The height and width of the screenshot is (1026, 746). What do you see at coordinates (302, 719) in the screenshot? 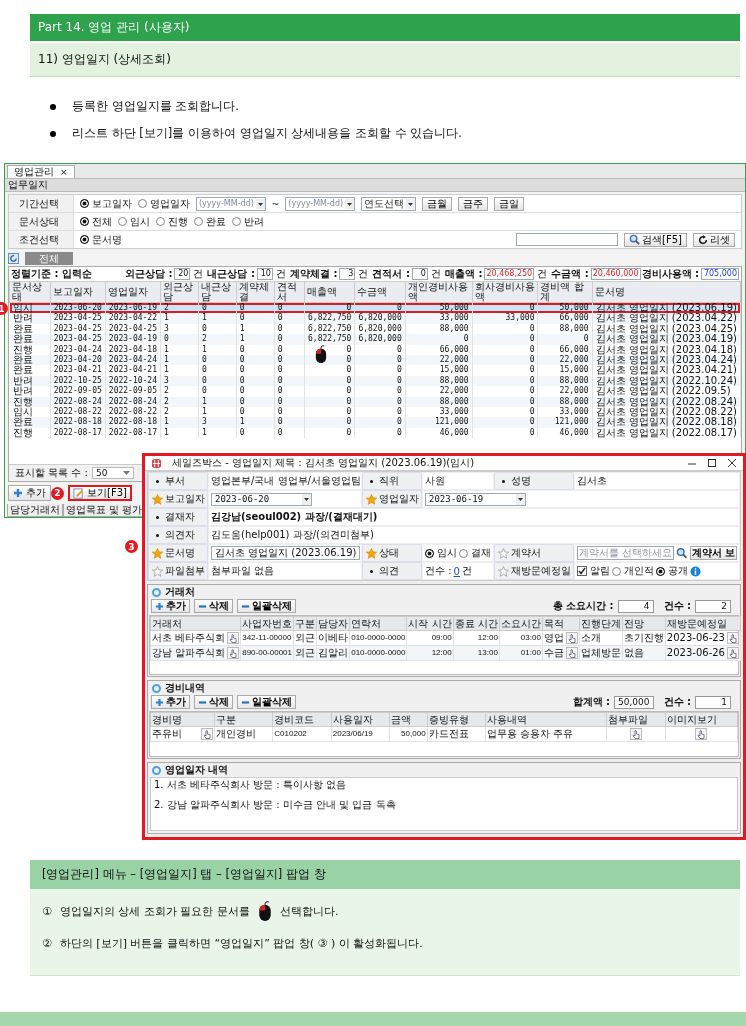
I see `column-header: 경비코드` at bounding box center [302, 719].